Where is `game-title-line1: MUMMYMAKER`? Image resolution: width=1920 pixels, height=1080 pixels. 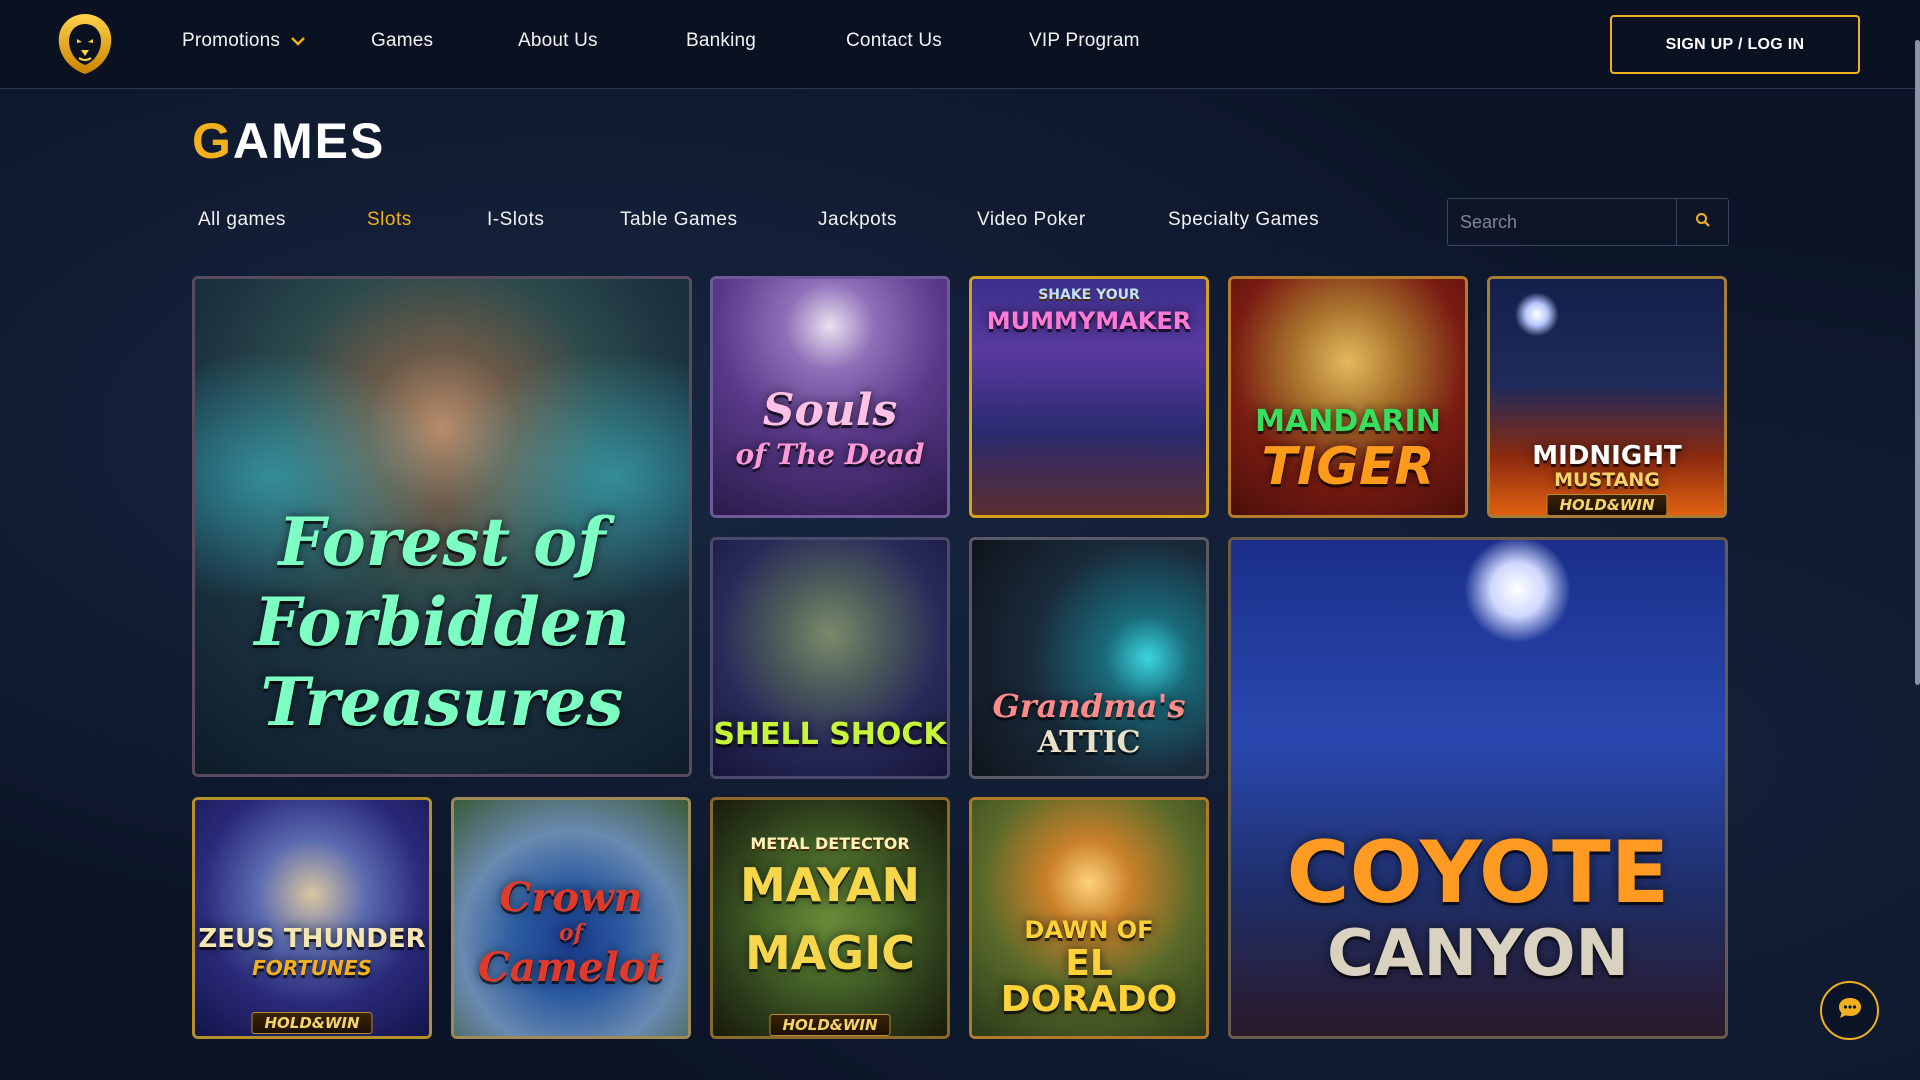
game-title-line1: MUMMYMAKER is located at coordinates (1089, 321).